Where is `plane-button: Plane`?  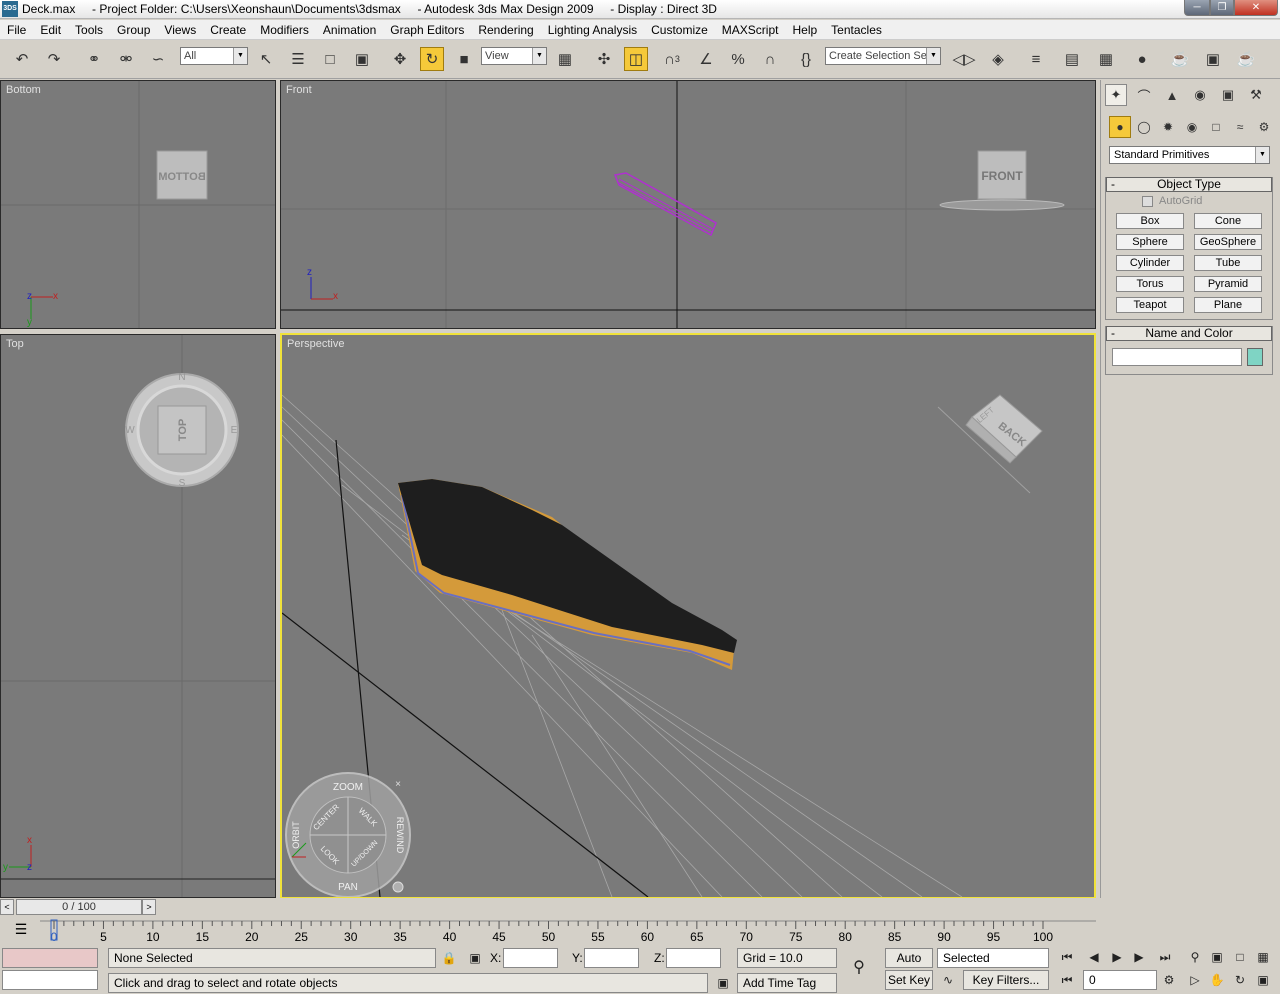 plane-button: Plane is located at coordinates (1228, 305).